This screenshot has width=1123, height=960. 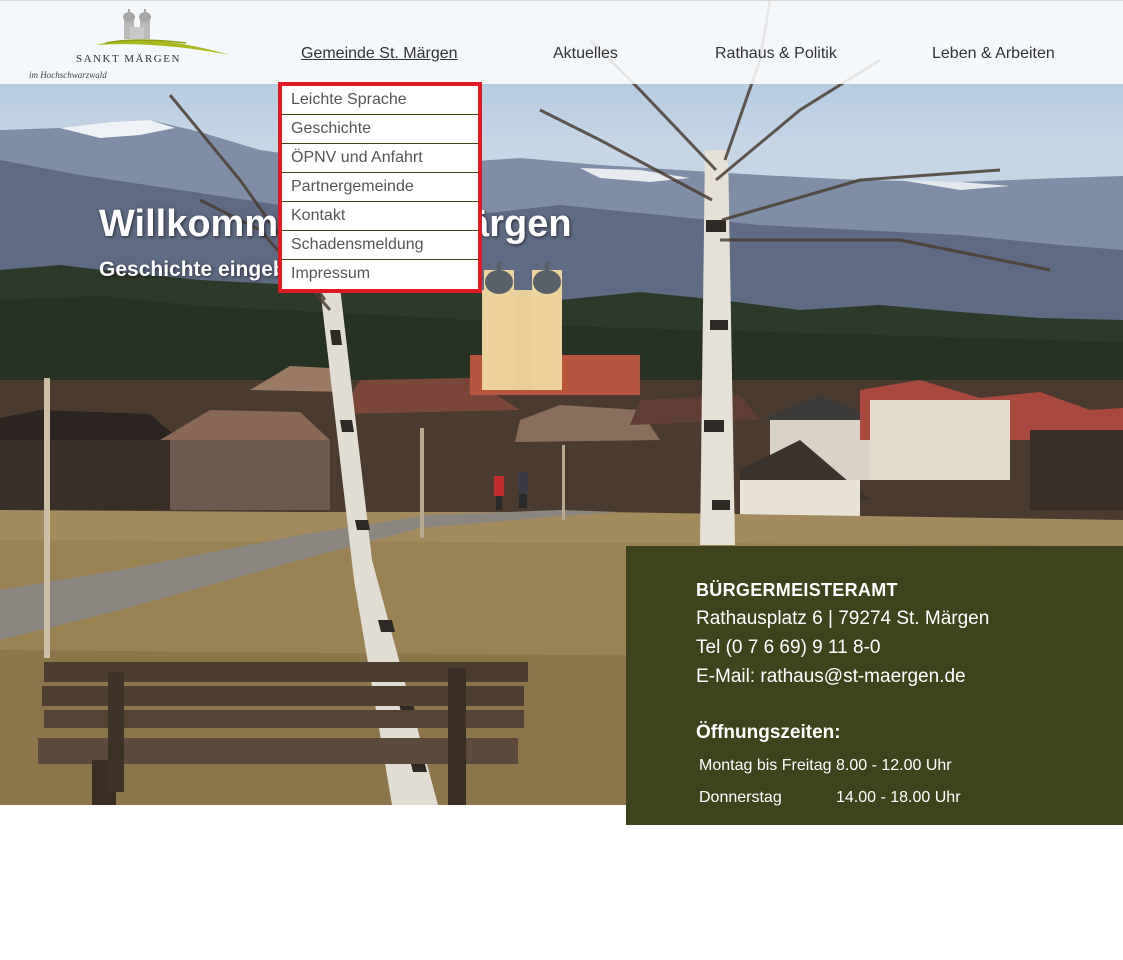 I want to click on menu-item-impressum: Impressum, so click(x=380, y=274).